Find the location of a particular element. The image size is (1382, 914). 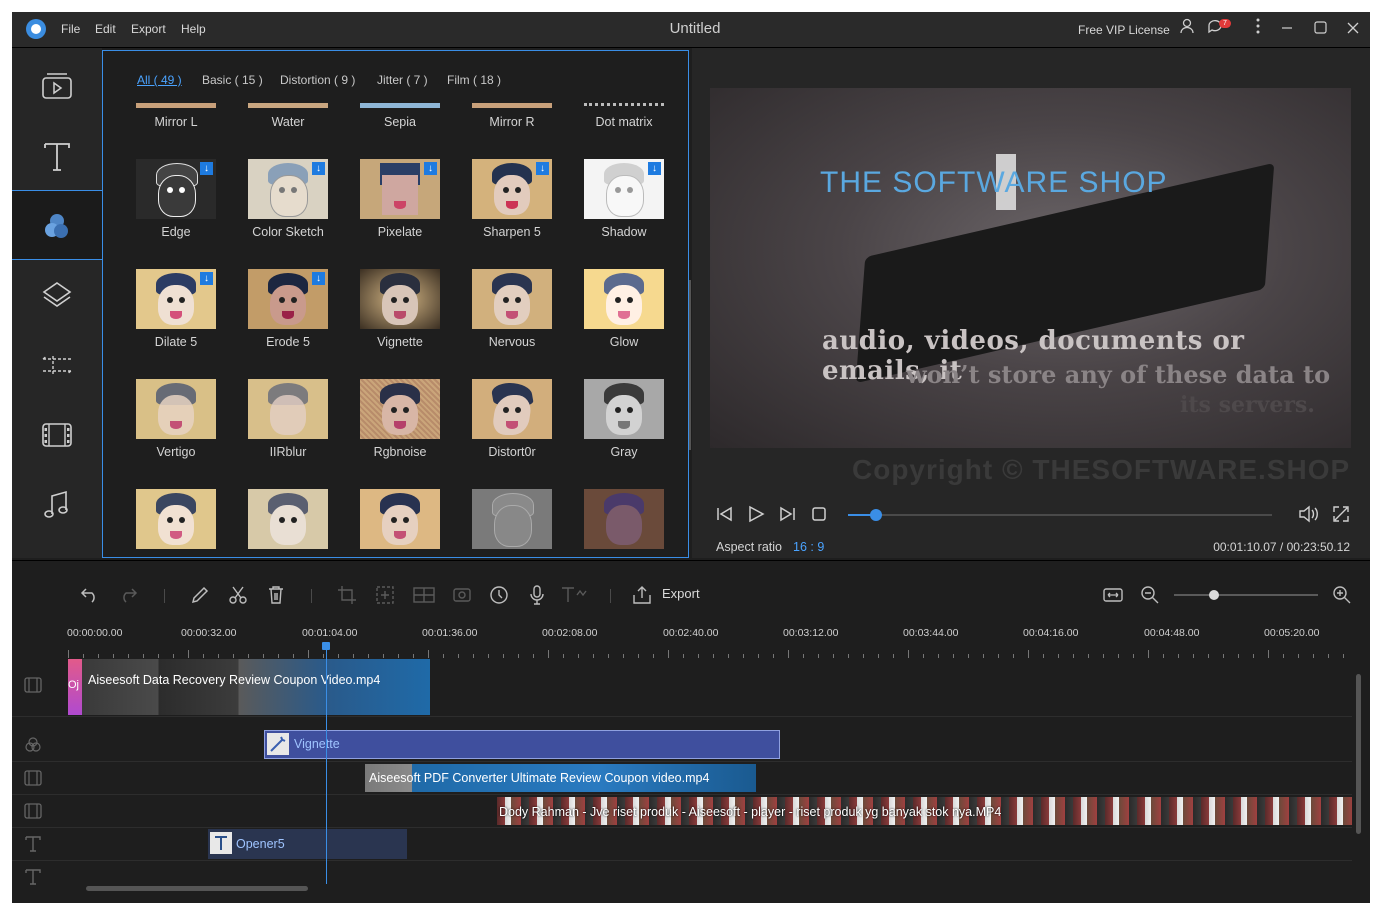

zoom-in-icon is located at coordinates (1342, 597).